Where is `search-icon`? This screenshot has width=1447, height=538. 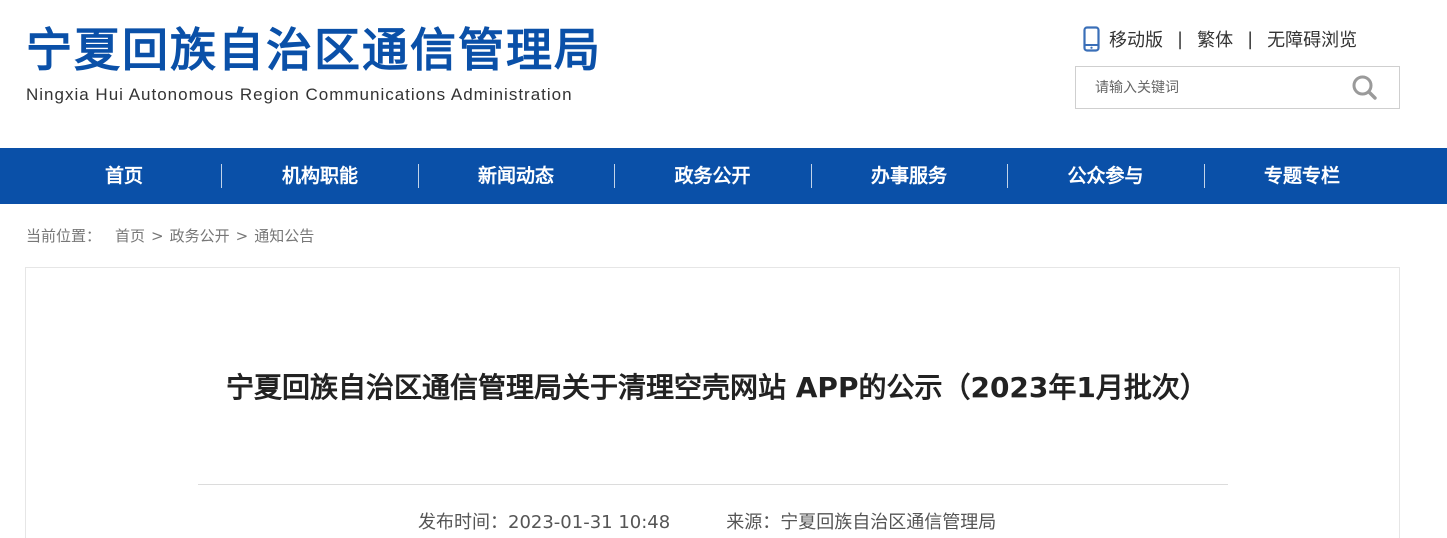
search-icon is located at coordinates (1365, 88).